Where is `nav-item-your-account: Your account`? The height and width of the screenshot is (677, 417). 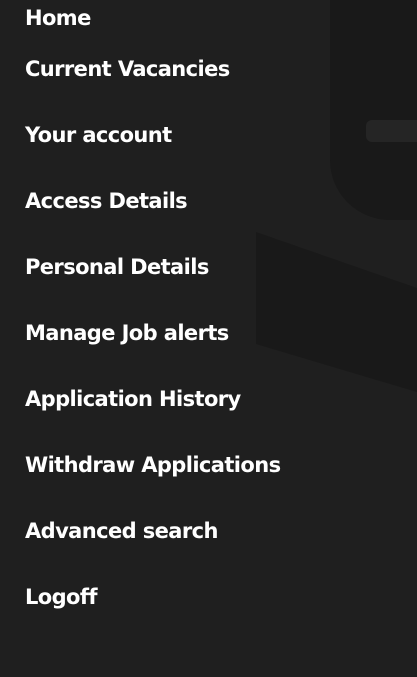 nav-item-your-account: Your account is located at coordinates (208, 135).